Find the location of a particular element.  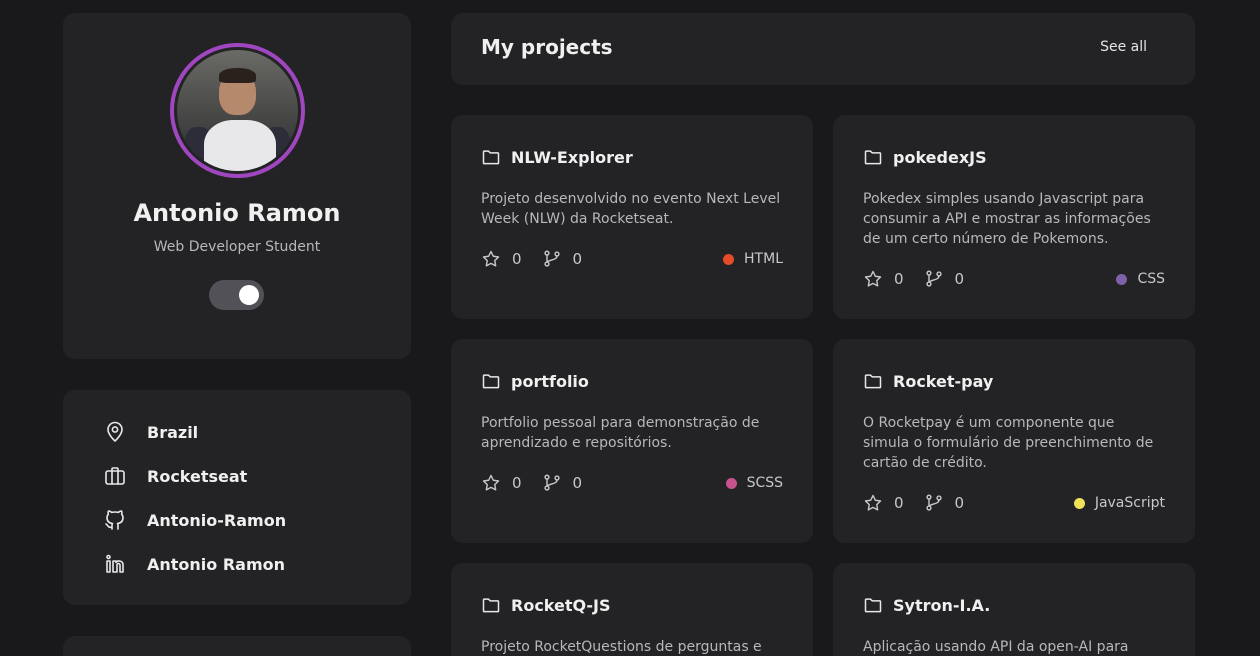

language-badge: HTML is located at coordinates (753, 259).